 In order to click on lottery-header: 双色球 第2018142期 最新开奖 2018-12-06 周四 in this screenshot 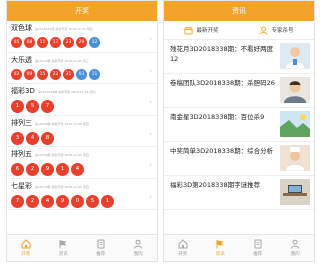, I will do `click(82, 28)`.